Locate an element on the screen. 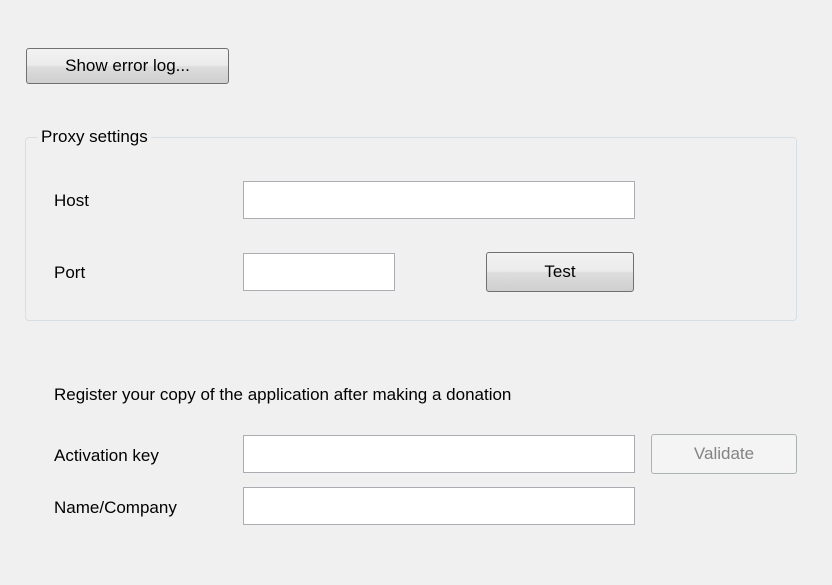 This screenshot has width=832, height=585. port-input is located at coordinates (319, 272).